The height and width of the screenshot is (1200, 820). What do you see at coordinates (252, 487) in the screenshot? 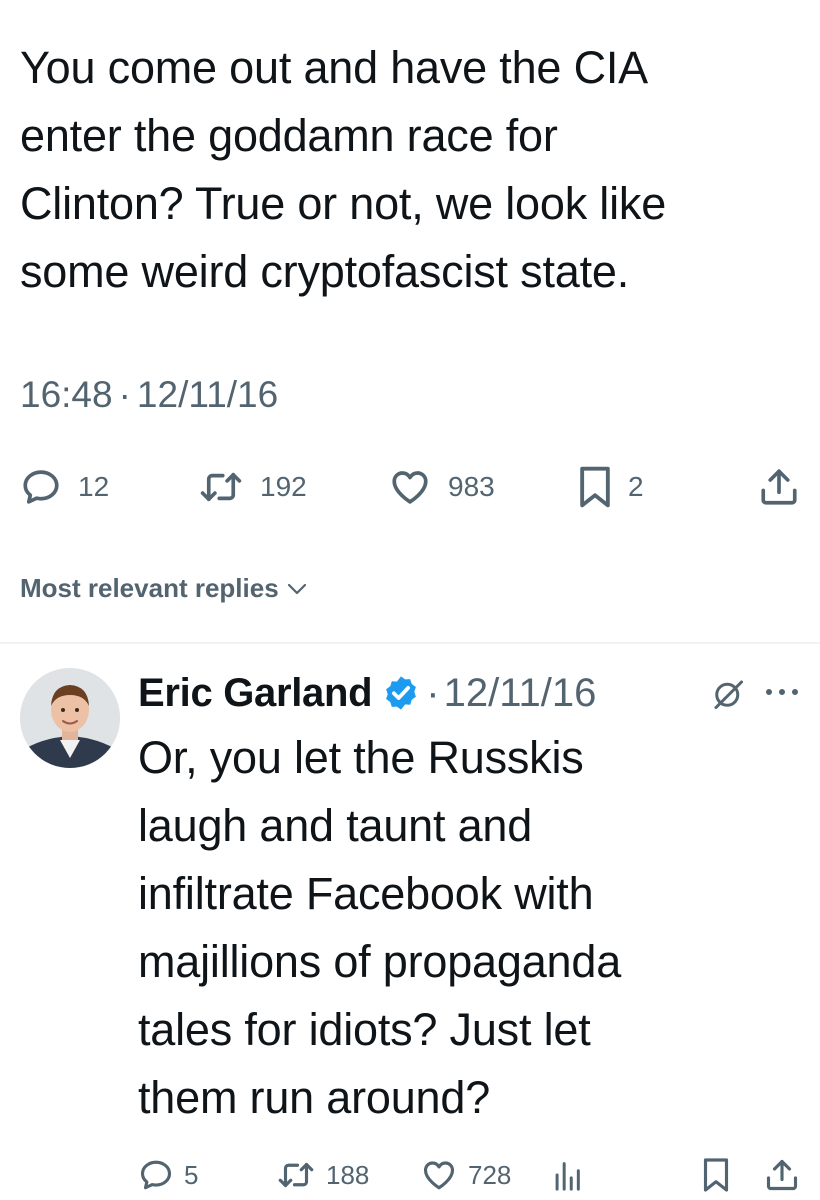
I see `retweet-button: 192` at bounding box center [252, 487].